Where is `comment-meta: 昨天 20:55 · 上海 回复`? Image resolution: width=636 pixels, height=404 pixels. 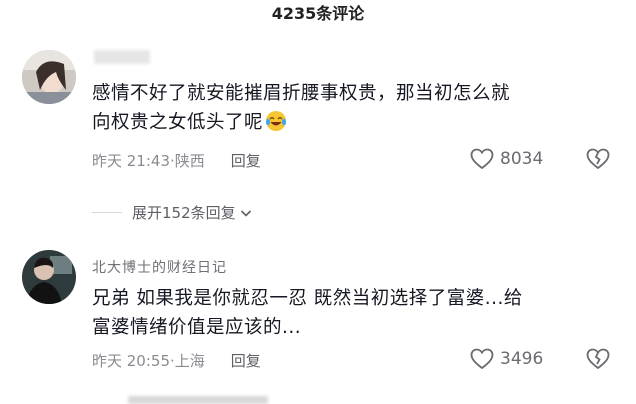
comment-meta: 昨天 20:55 · 上海 回复 is located at coordinates (176, 360).